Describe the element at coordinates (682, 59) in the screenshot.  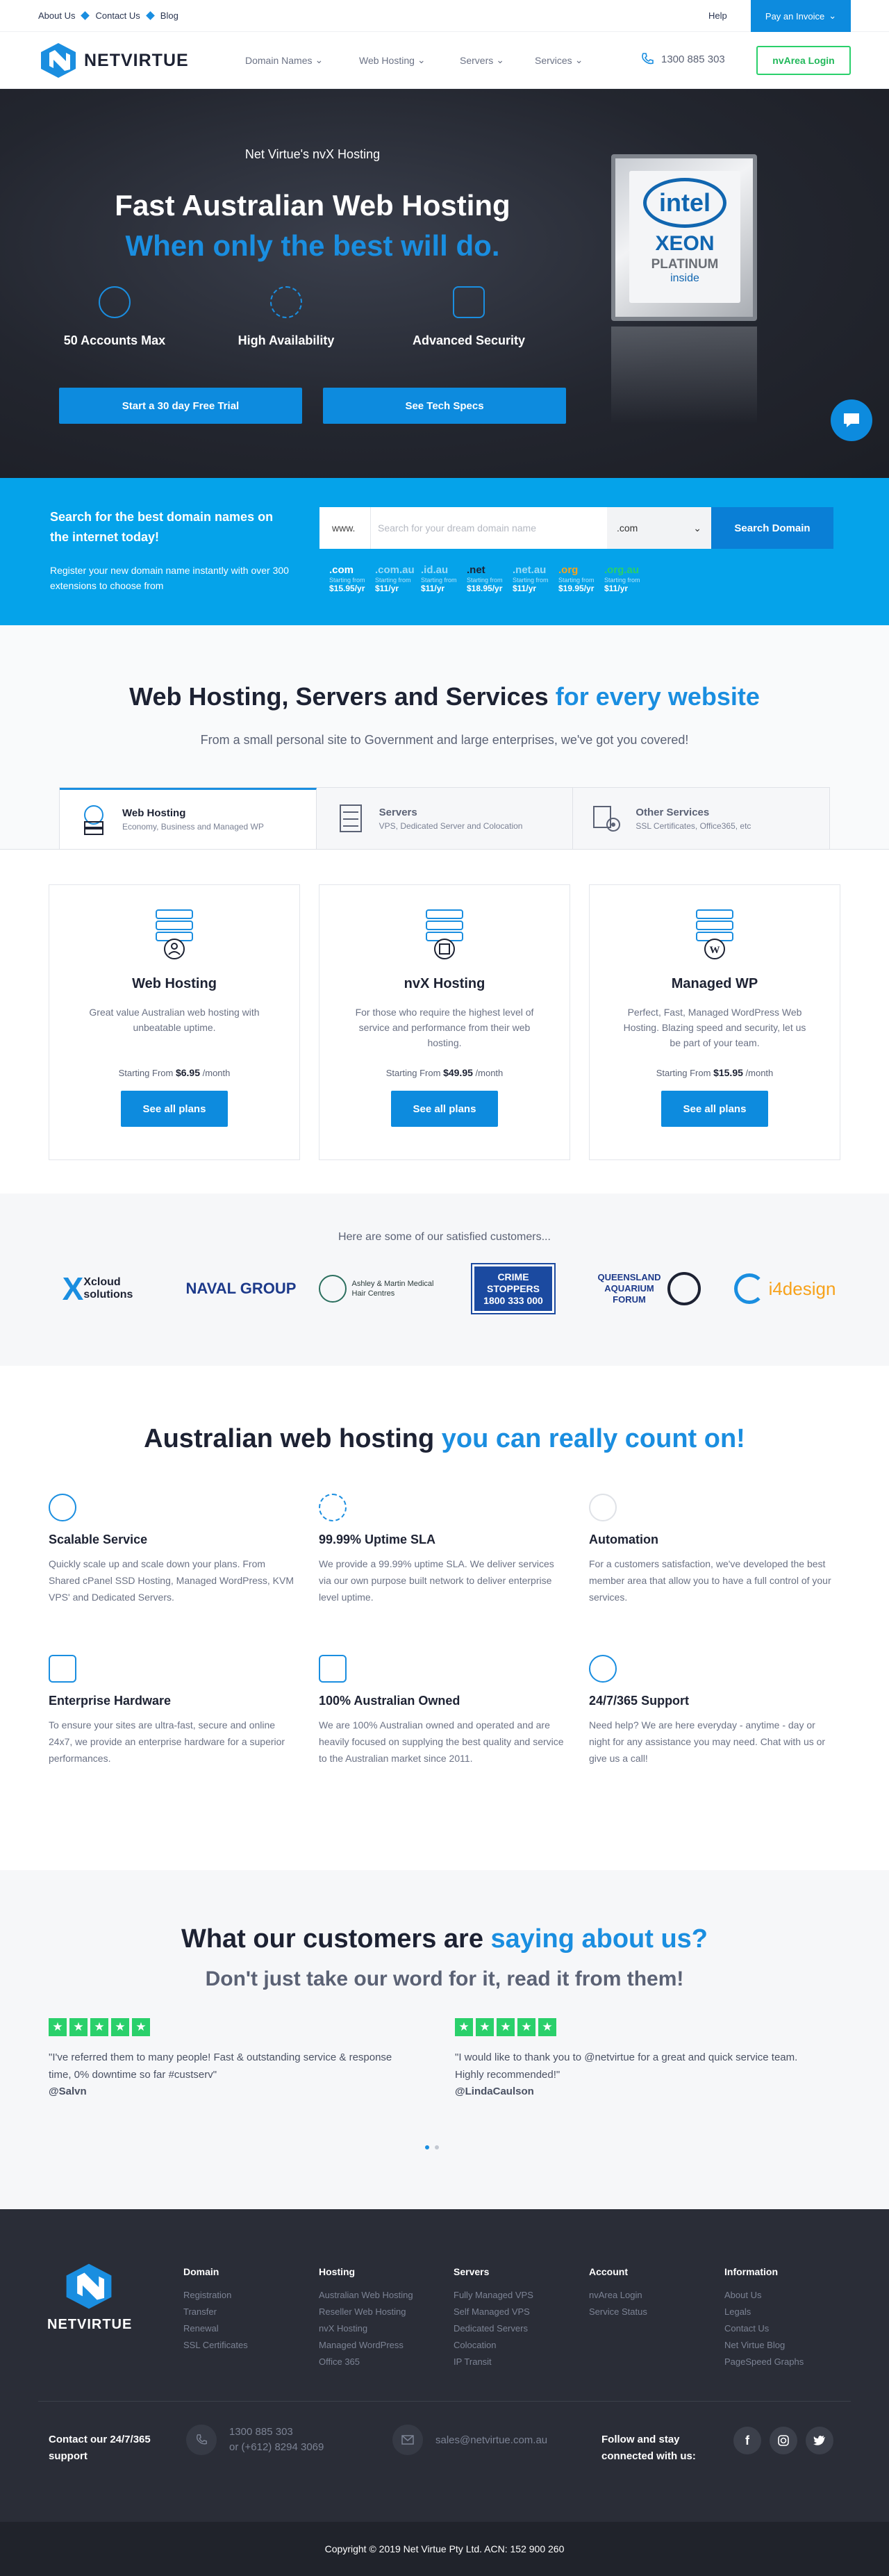
I see `header-phone: 1300 885 303` at that location.